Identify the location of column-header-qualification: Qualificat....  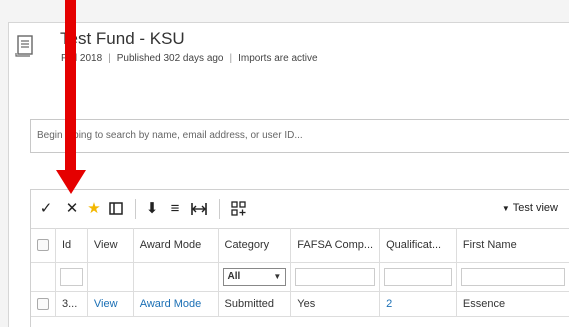
(418, 245).